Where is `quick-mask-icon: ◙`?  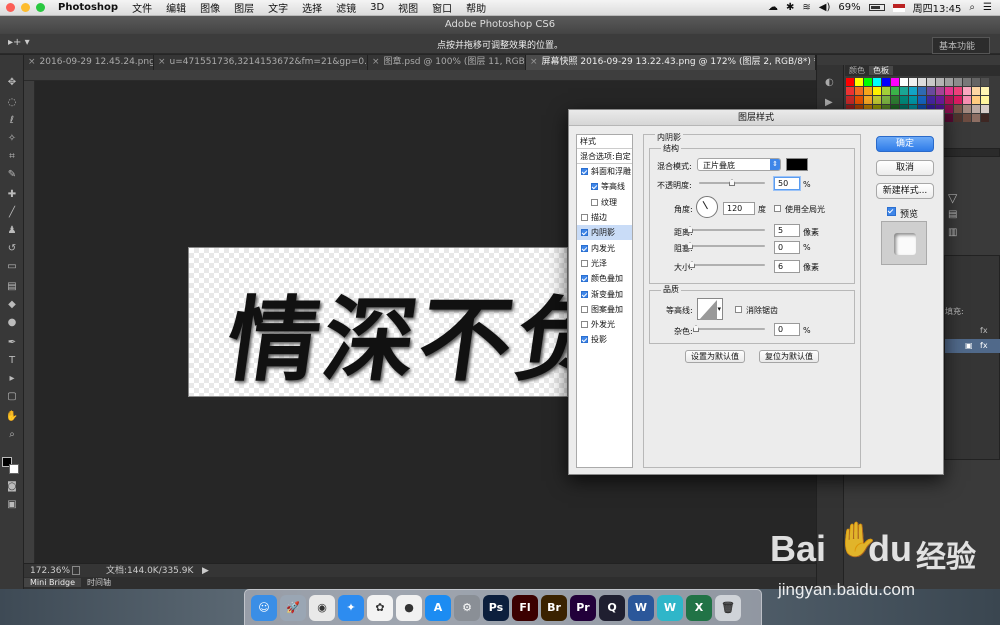
quick-mask-icon: ◙ is located at coordinates (12, 487).